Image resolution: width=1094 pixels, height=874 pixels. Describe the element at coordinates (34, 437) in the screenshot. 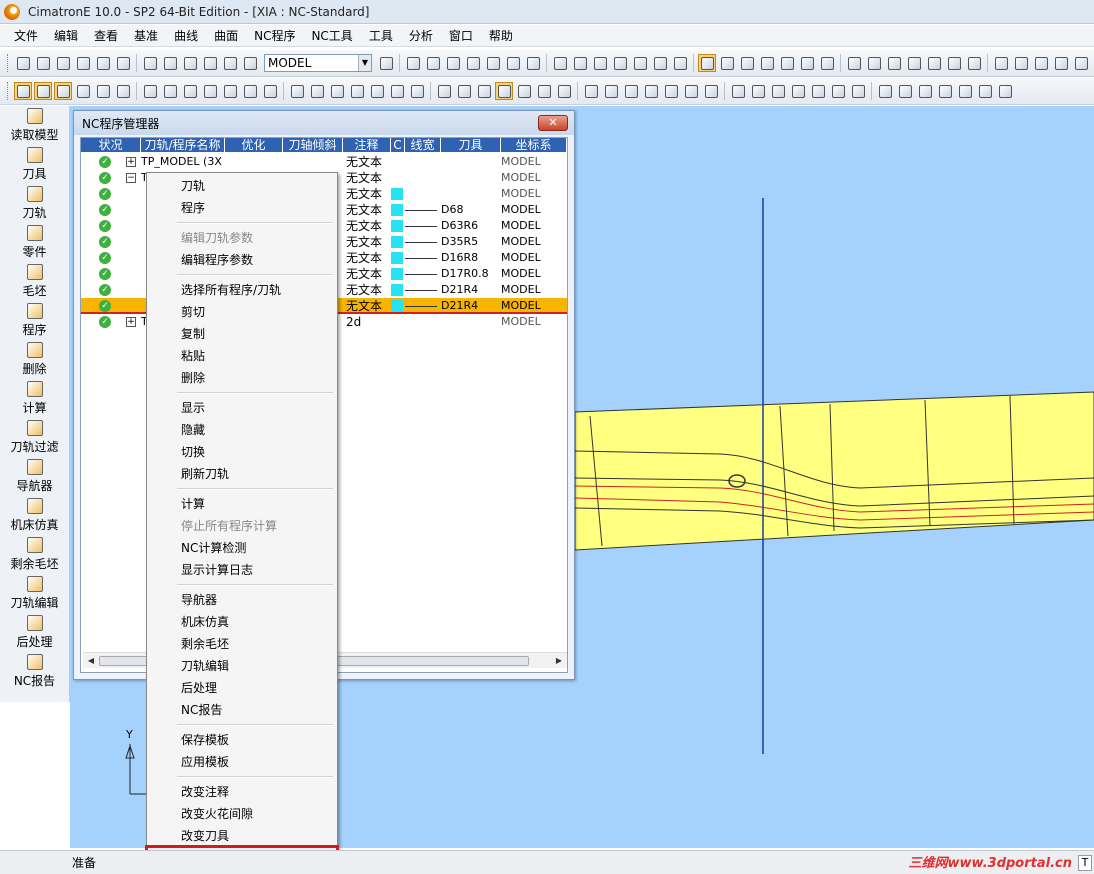

I see `left-tool-8: 刀轨过滤` at that location.